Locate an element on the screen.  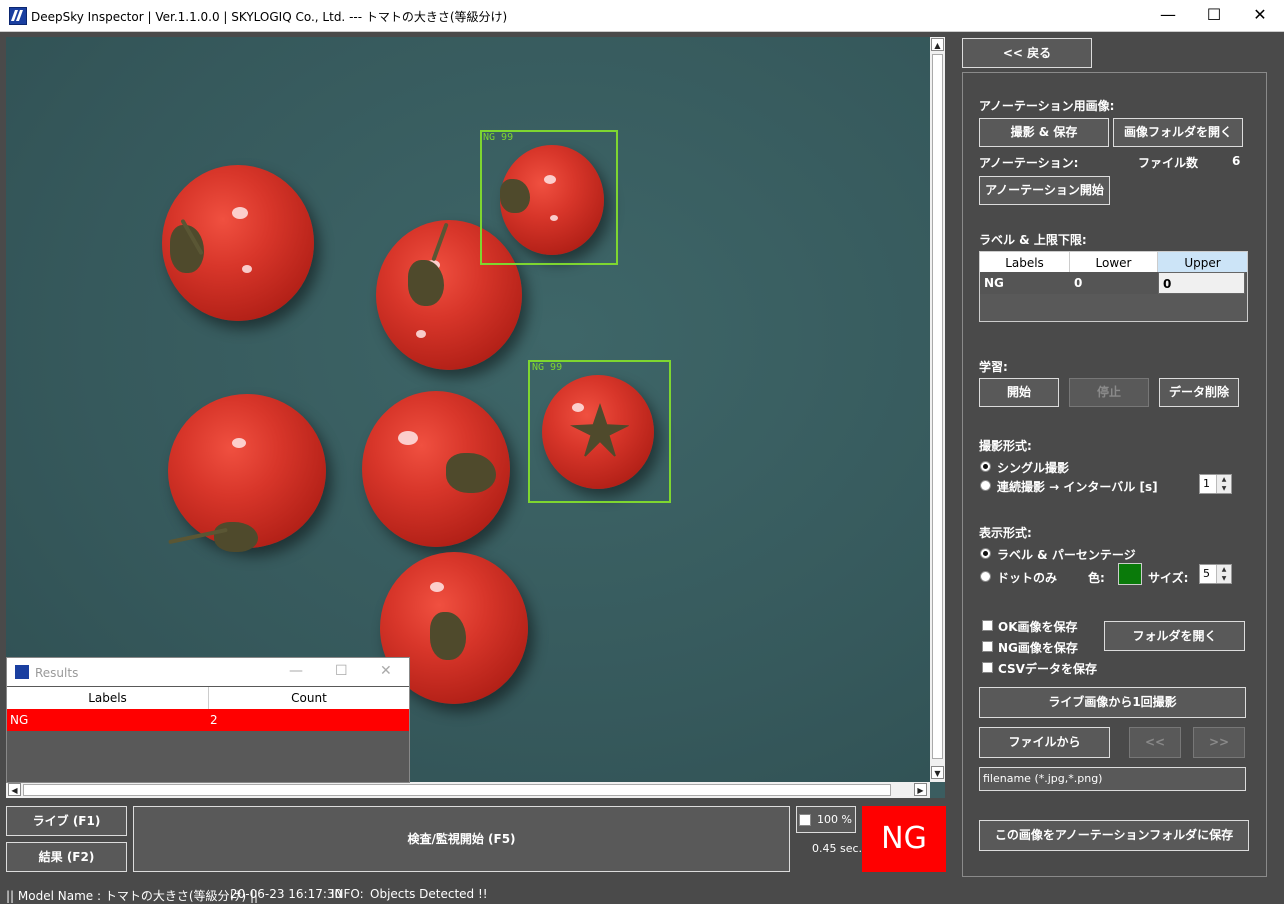
save-ng-label: NG画像を保存 is located at coordinates (1038, 648).